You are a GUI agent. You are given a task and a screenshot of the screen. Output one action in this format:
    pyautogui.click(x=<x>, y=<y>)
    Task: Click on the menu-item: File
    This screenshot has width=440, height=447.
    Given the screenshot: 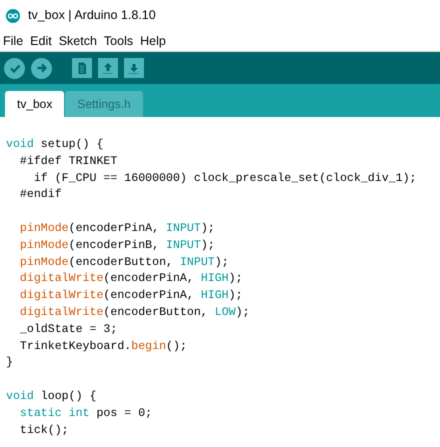 What is the action you would take?
    pyautogui.click(x=13, y=41)
    